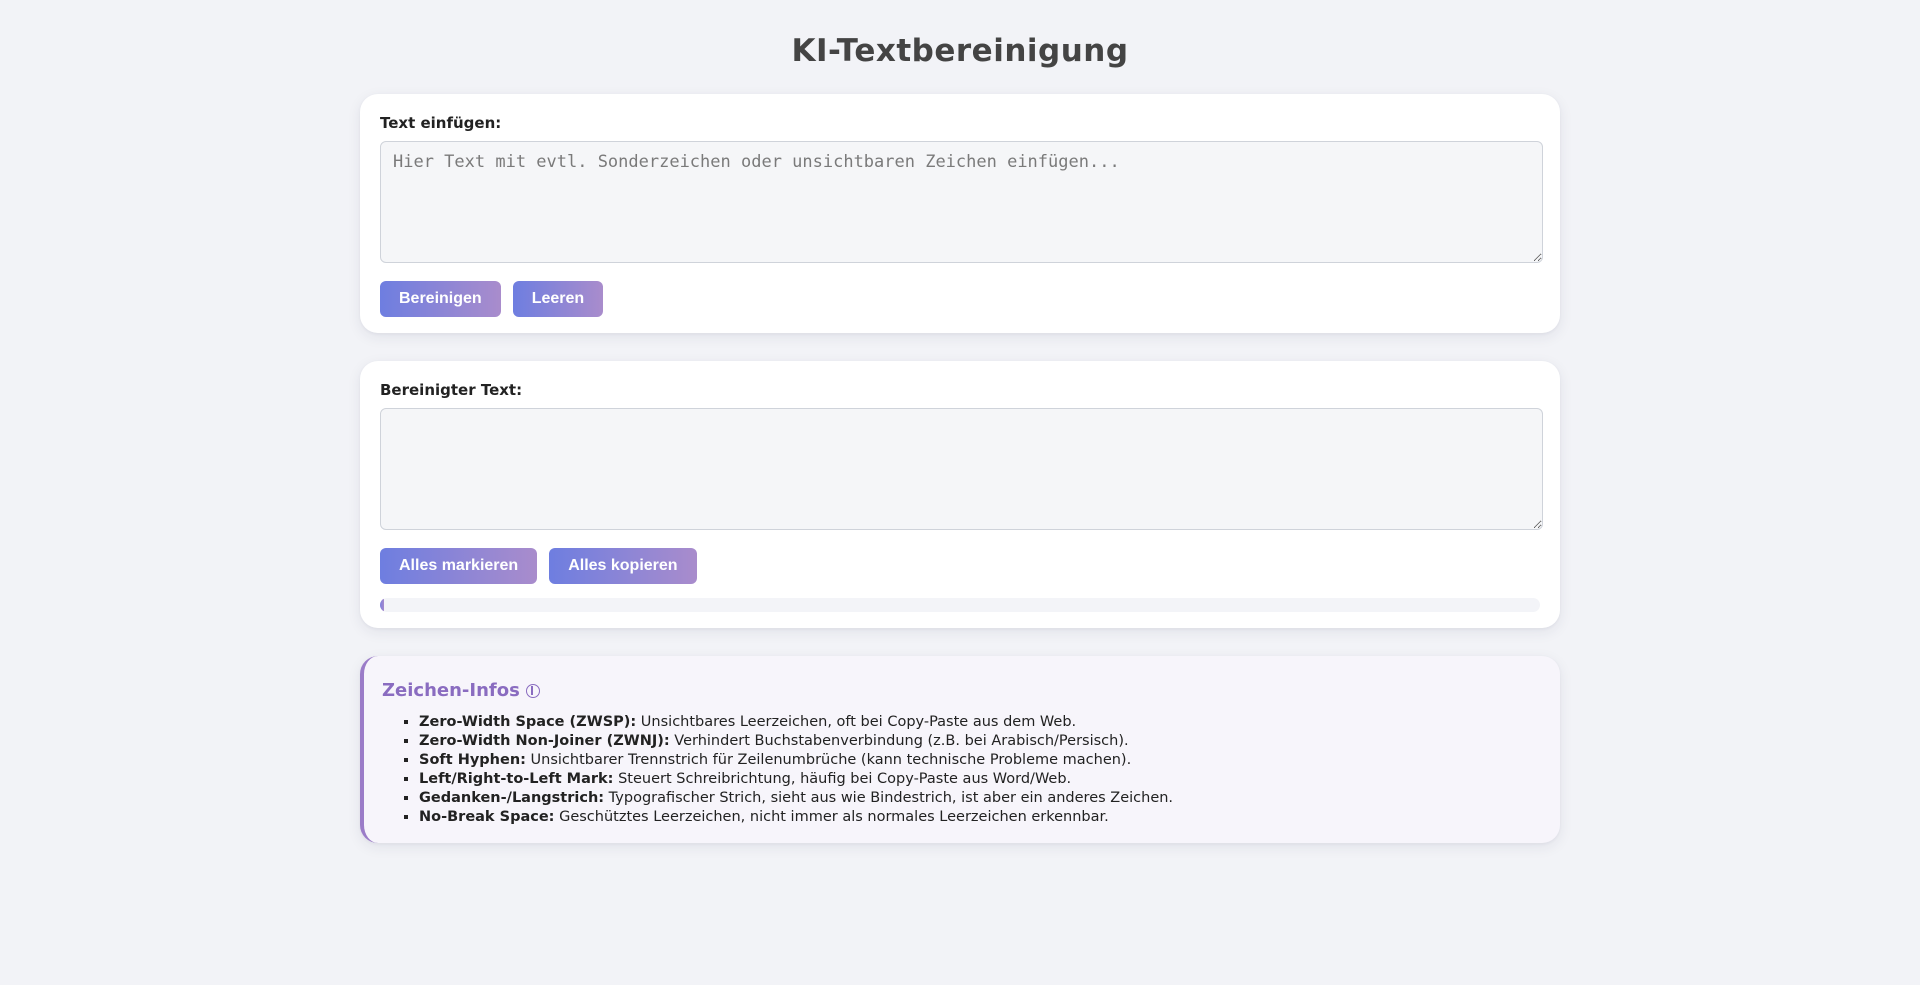 The image size is (1920, 985). What do you see at coordinates (960, 51) in the screenshot?
I see `page-title: KI-Textbereinigung` at bounding box center [960, 51].